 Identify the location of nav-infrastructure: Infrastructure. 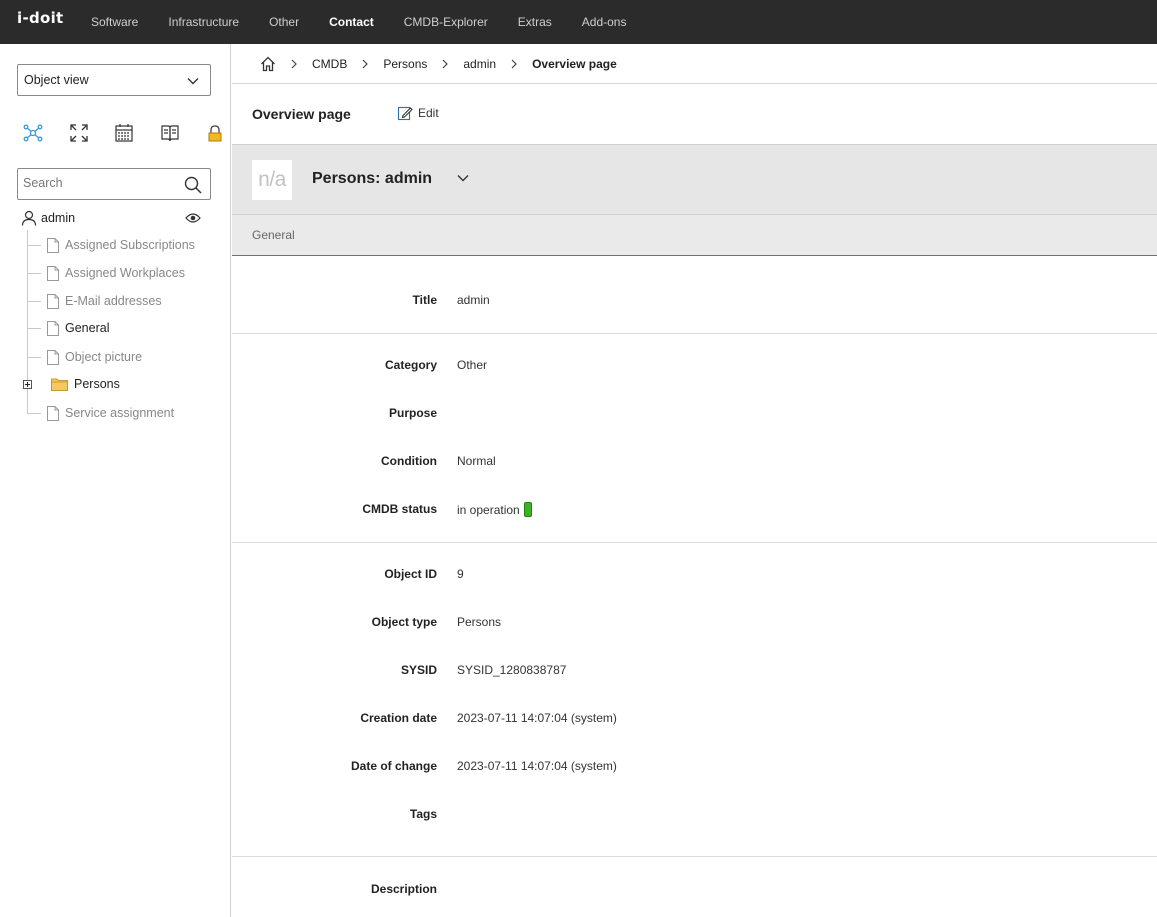
(203, 22).